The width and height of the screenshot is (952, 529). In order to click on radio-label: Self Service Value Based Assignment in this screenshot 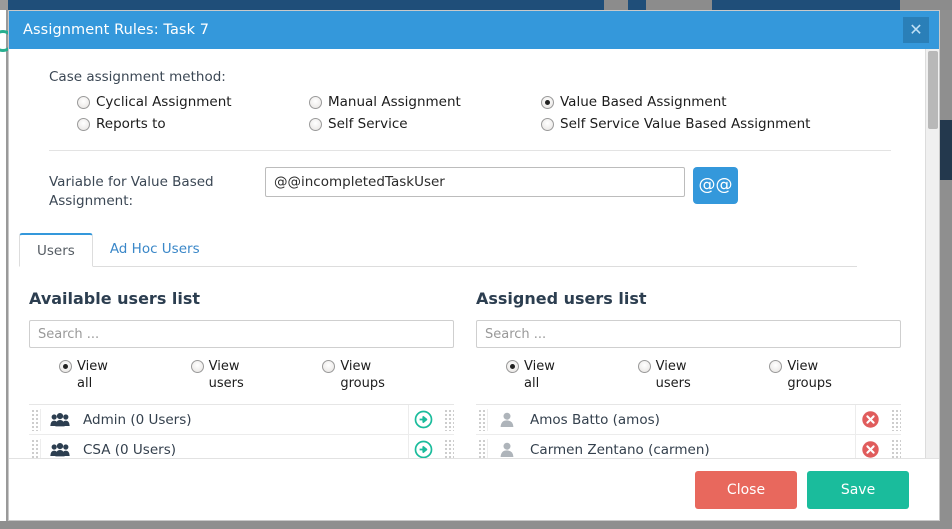, I will do `click(685, 124)`.